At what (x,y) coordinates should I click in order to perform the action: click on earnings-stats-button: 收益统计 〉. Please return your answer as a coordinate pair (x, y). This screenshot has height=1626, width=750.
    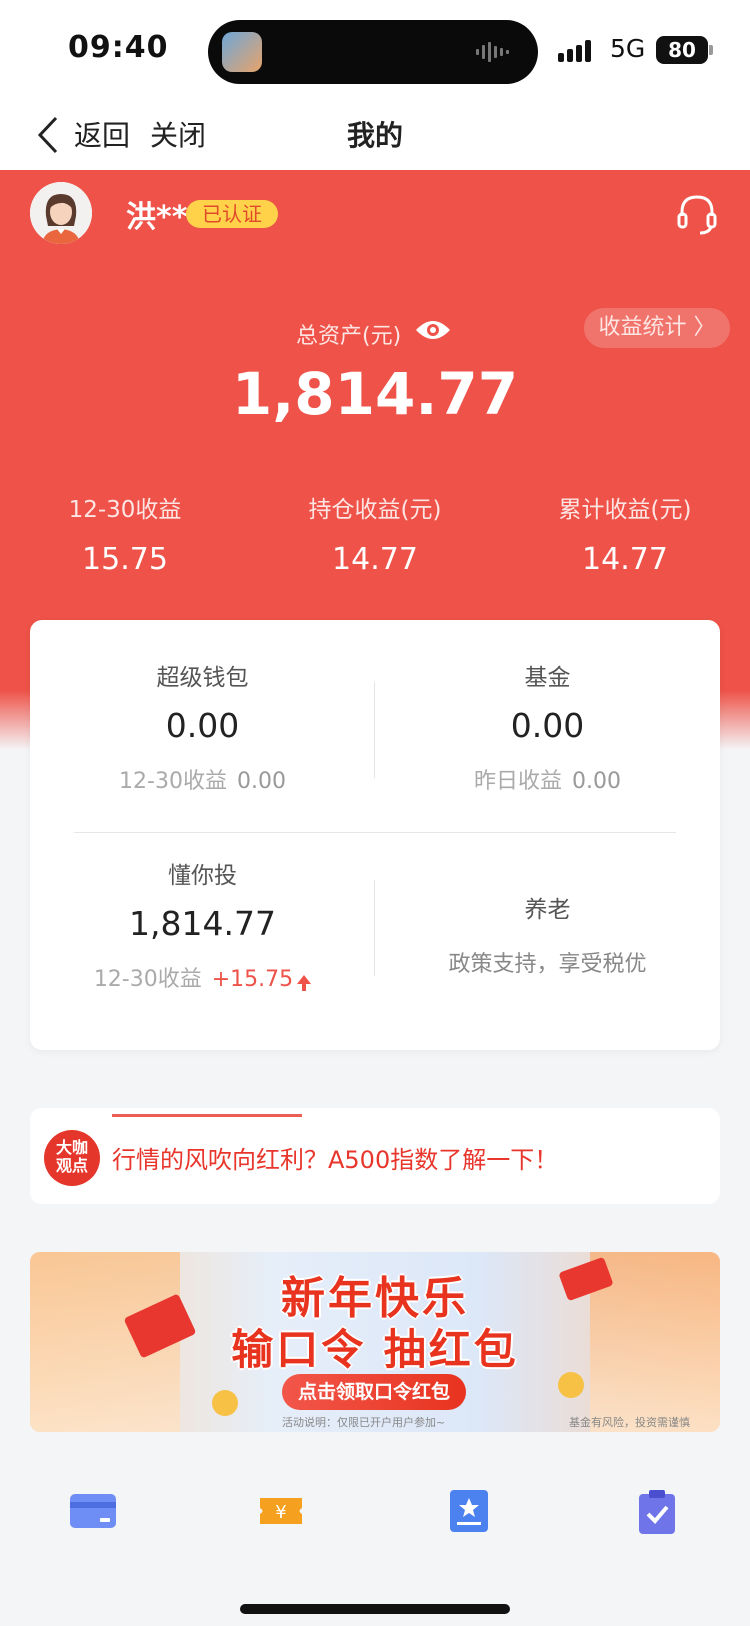
    Looking at the image, I should click on (657, 328).